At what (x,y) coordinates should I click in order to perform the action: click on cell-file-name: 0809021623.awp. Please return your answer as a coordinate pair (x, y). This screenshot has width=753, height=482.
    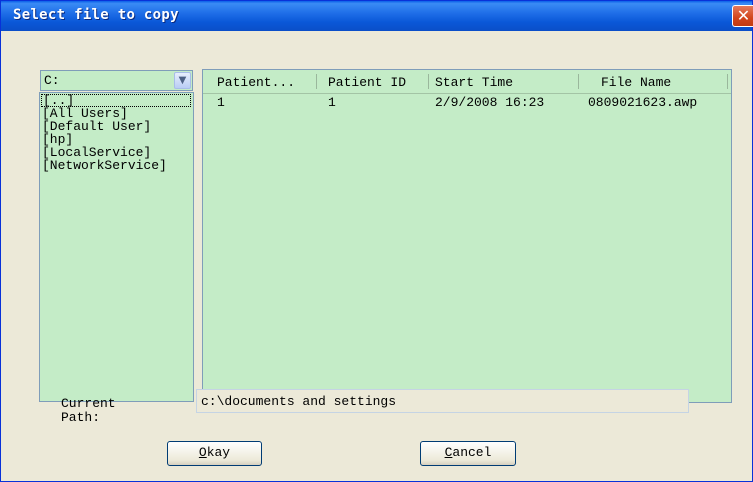
    Looking at the image, I should click on (643, 102).